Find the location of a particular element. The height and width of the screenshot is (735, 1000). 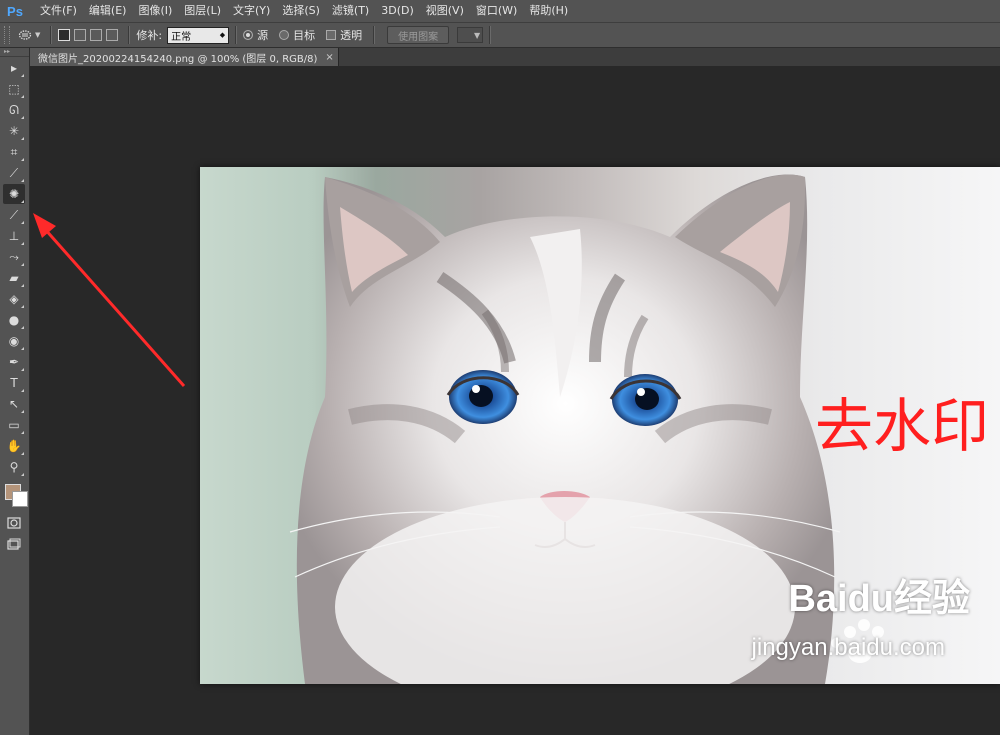

patch-mode-select: 正常 ◆ is located at coordinates (198, 35).